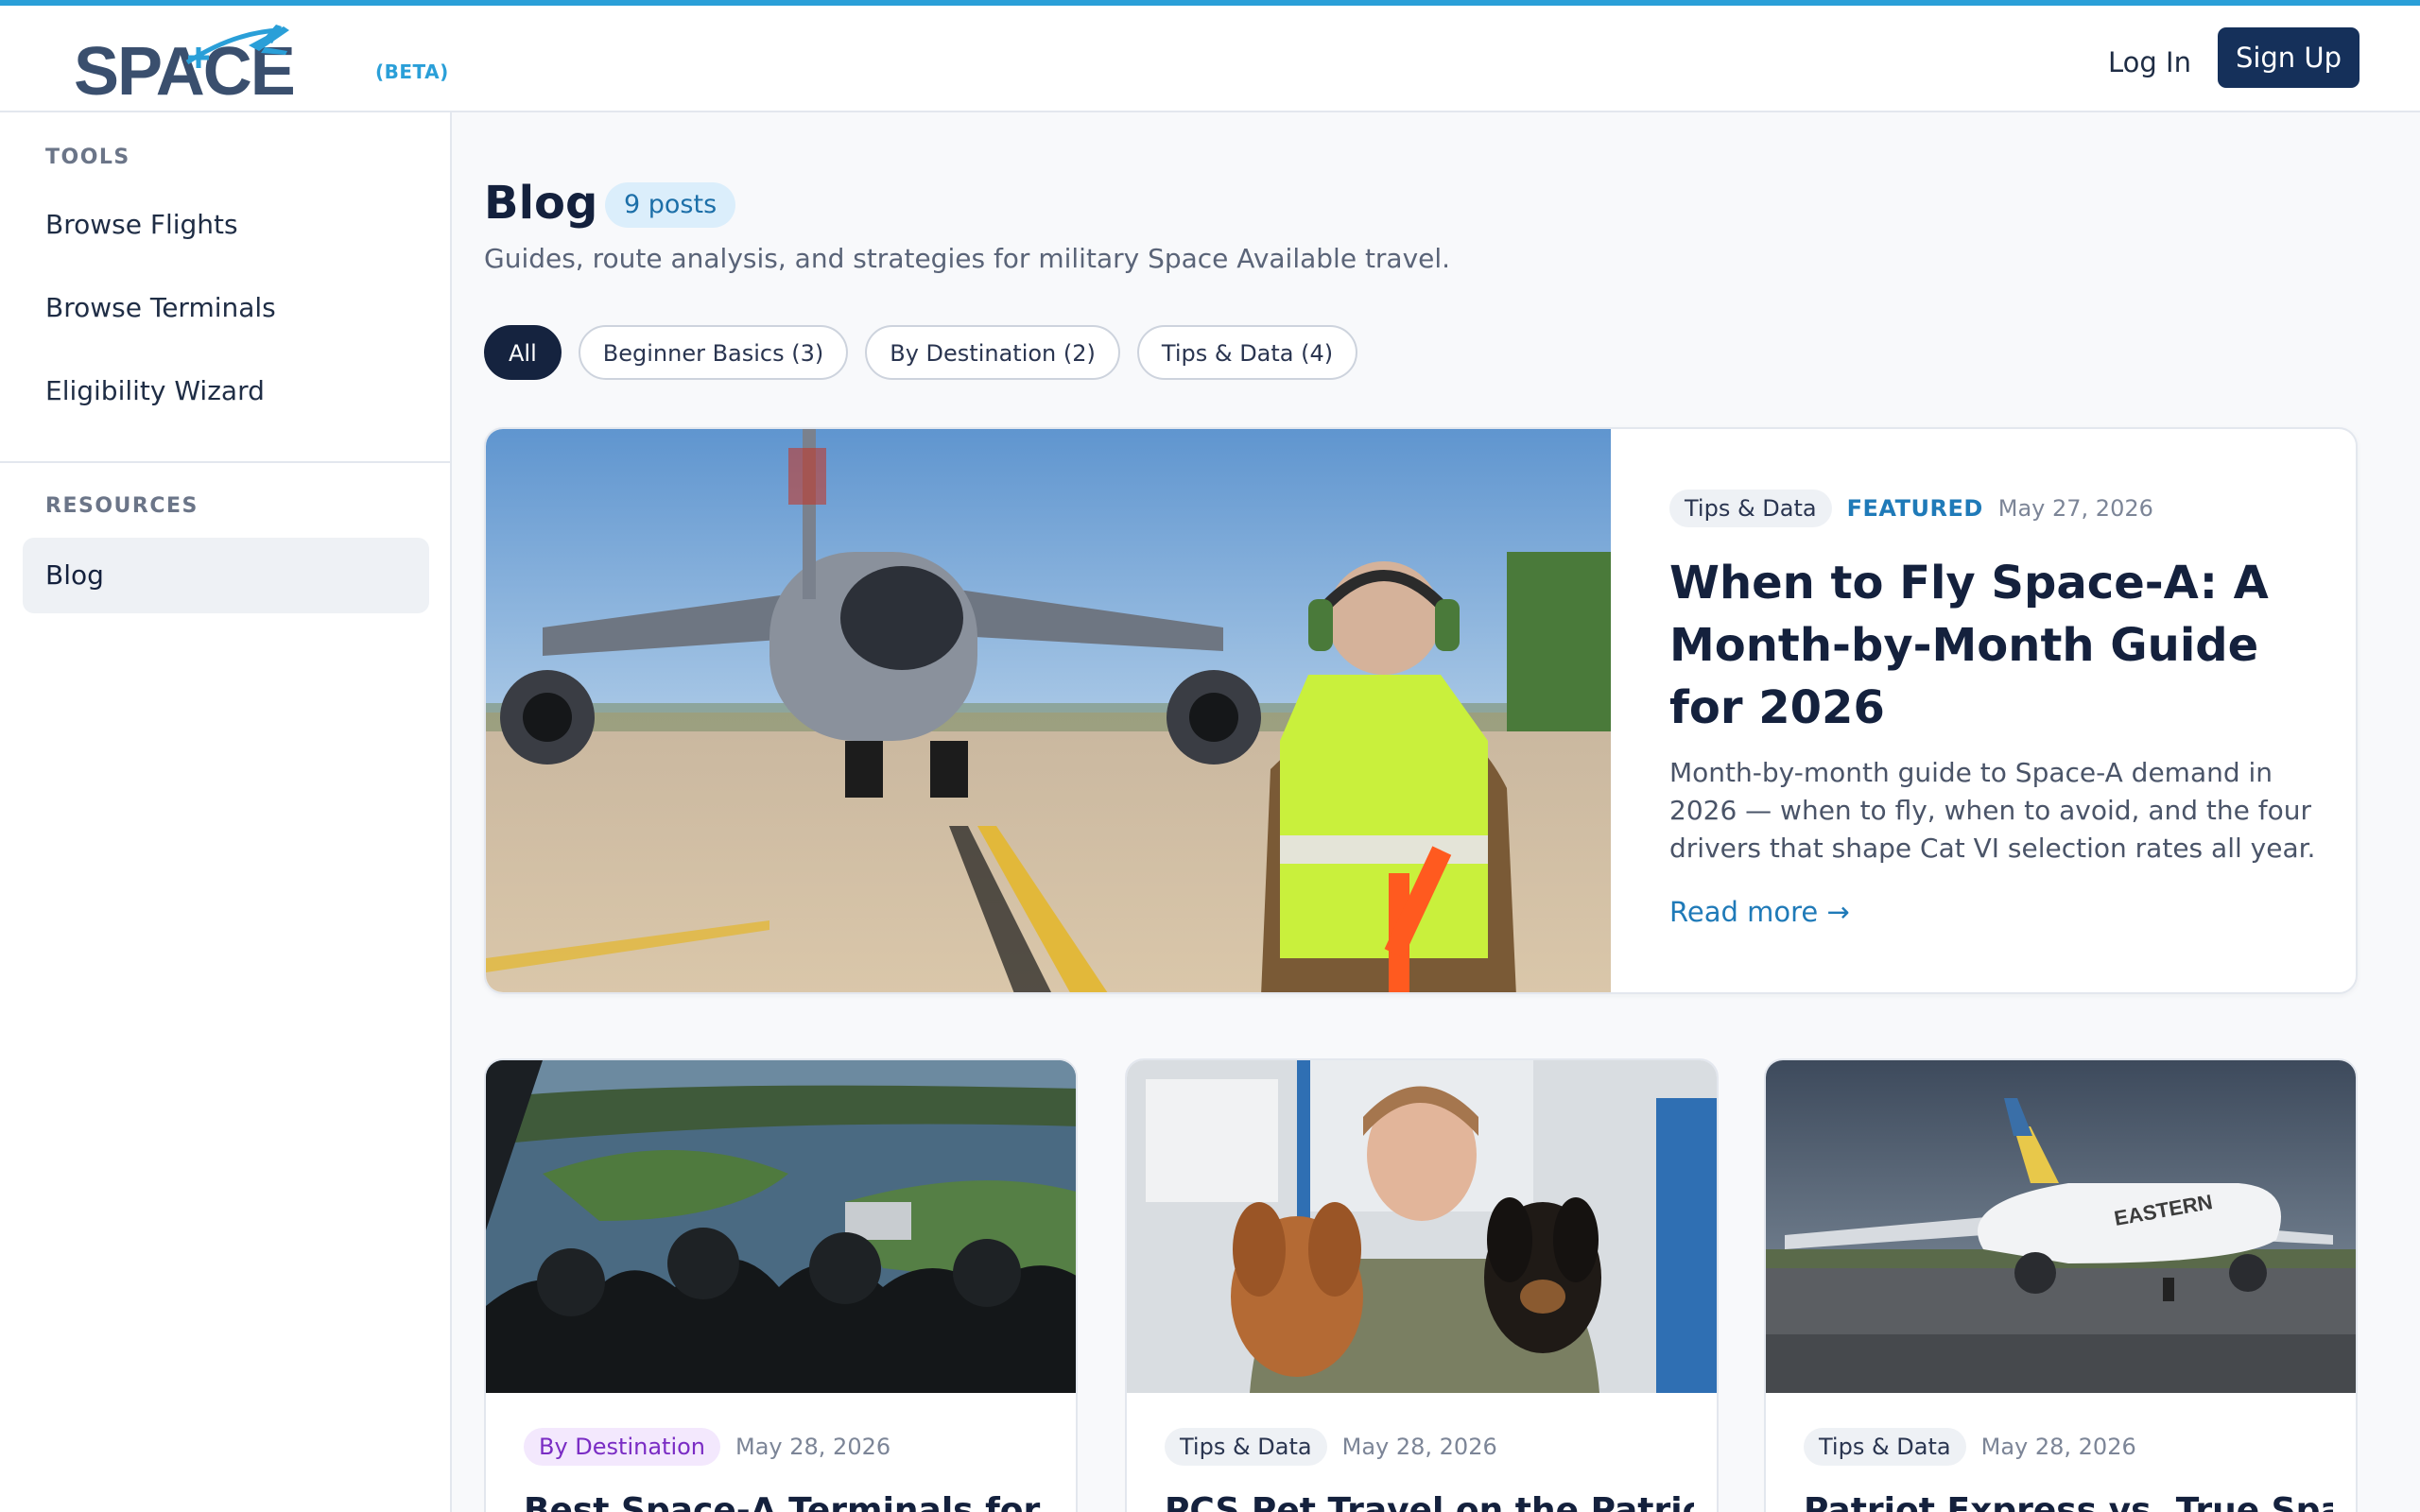 The width and height of the screenshot is (2420, 1512). What do you see at coordinates (1430, 1501) in the screenshot?
I see `post-title: PCS Pet Travel on the Patriot` at bounding box center [1430, 1501].